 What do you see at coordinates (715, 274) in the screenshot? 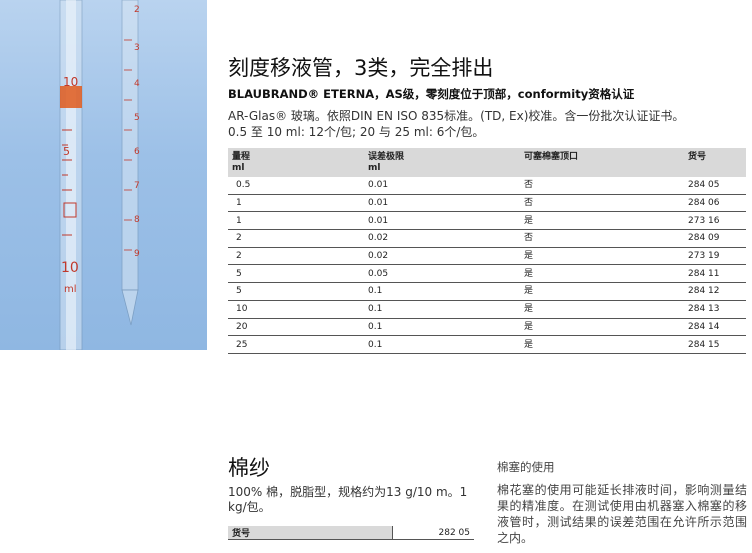
I see `cell-cat-no: 284 11` at bounding box center [715, 274].